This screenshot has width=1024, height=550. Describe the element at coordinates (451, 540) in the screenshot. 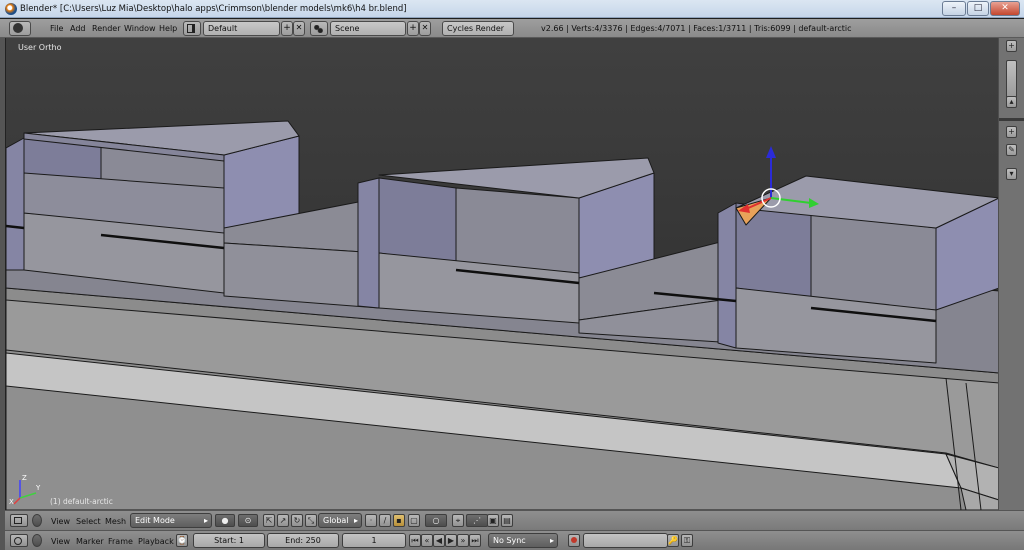

I see `play-icon: ▶` at that location.